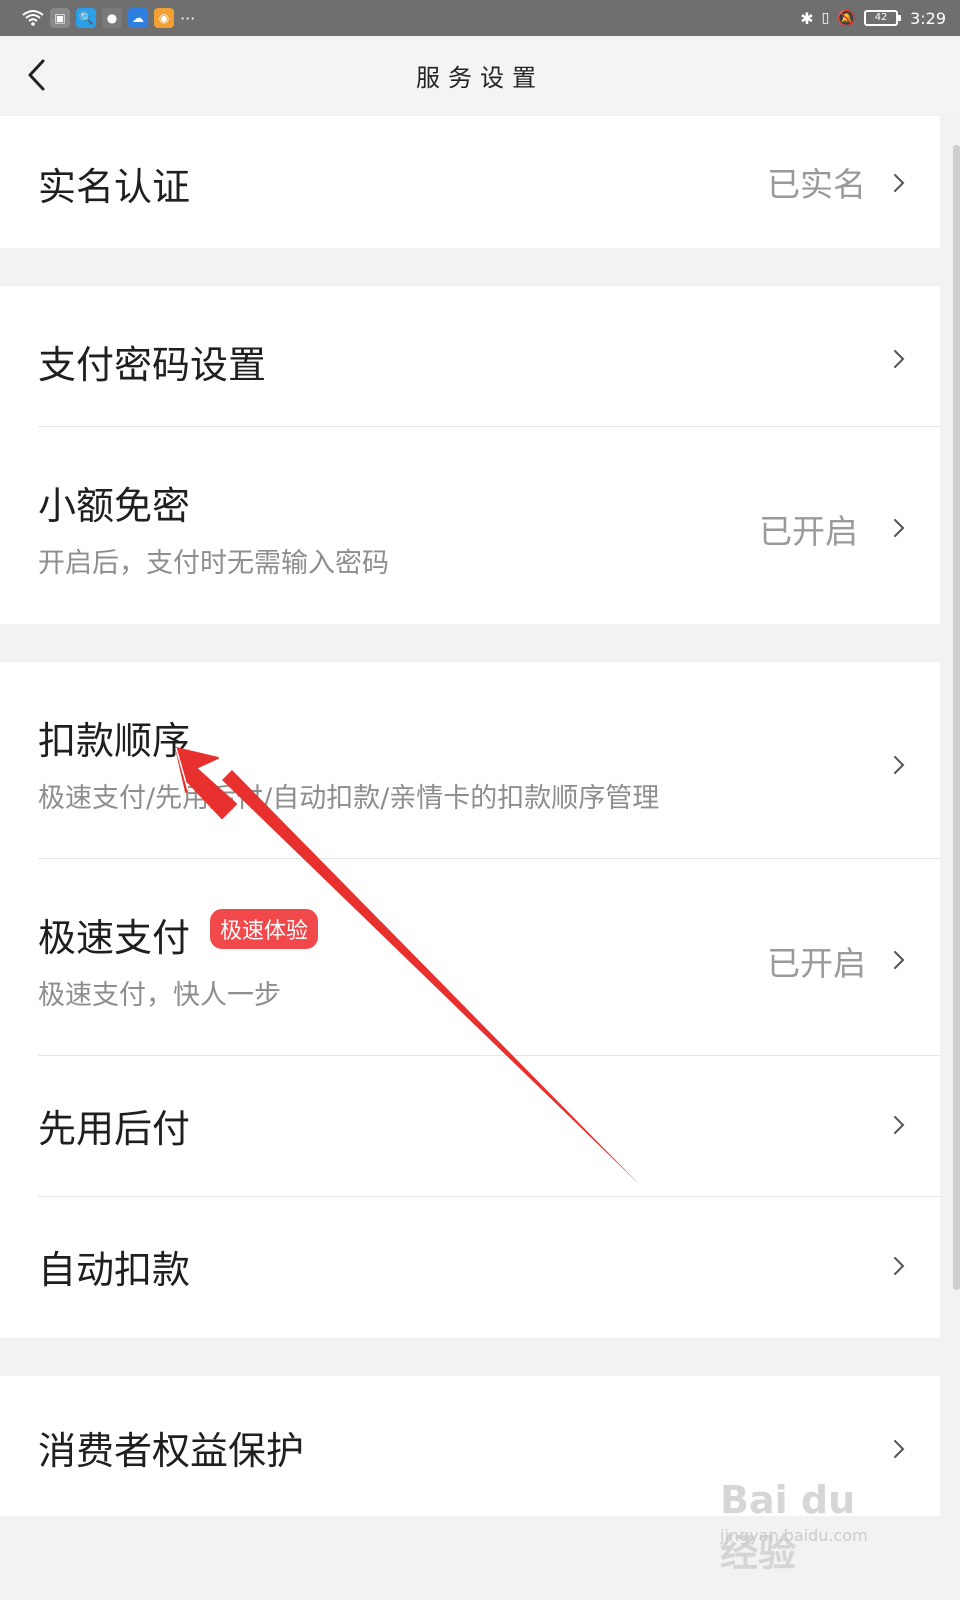 The height and width of the screenshot is (1600, 960). I want to click on fast-pay-badge: 极速体验, so click(264, 929).